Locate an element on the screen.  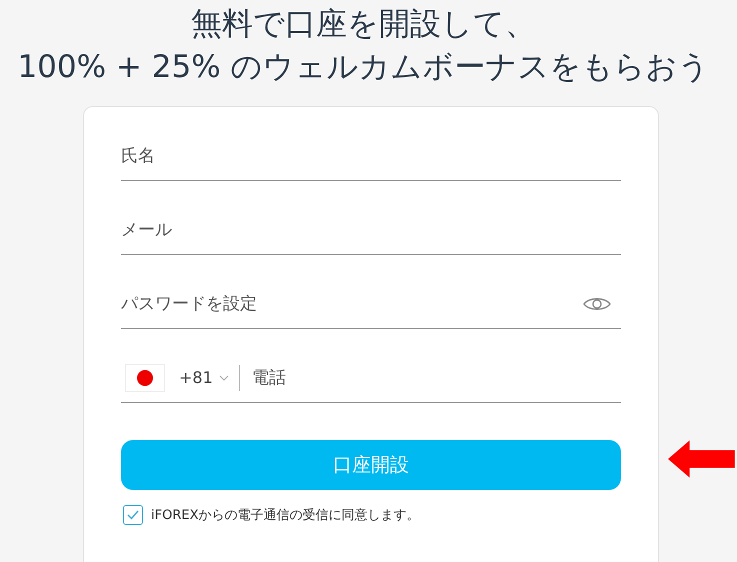
consent-checkbox is located at coordinates (133, 515).